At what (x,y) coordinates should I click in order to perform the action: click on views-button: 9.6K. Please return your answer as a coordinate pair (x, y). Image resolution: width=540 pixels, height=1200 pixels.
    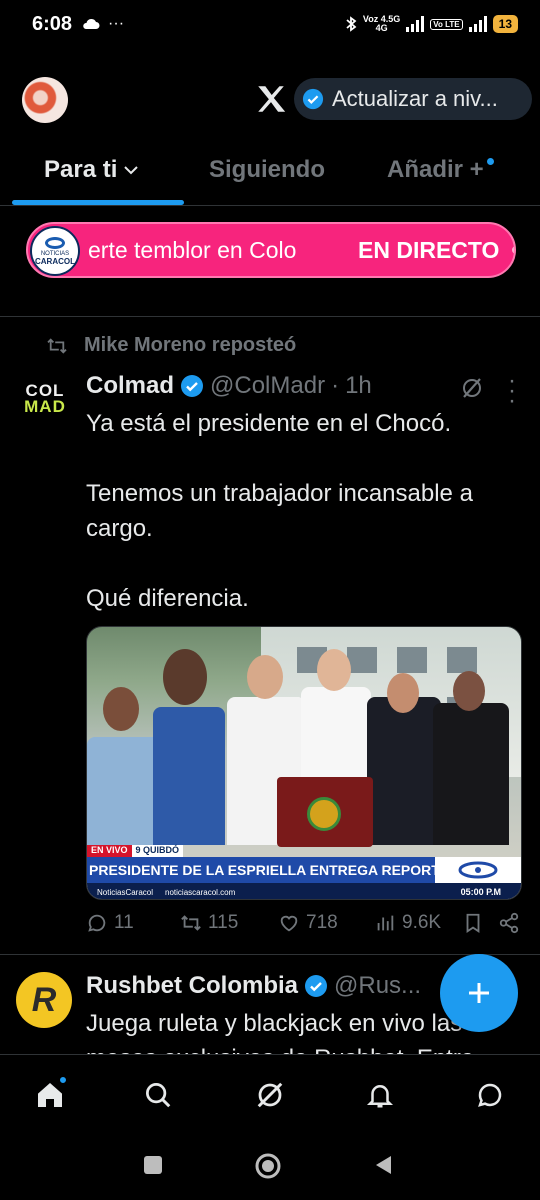
    Looking at the image, I should click on (407, 923).